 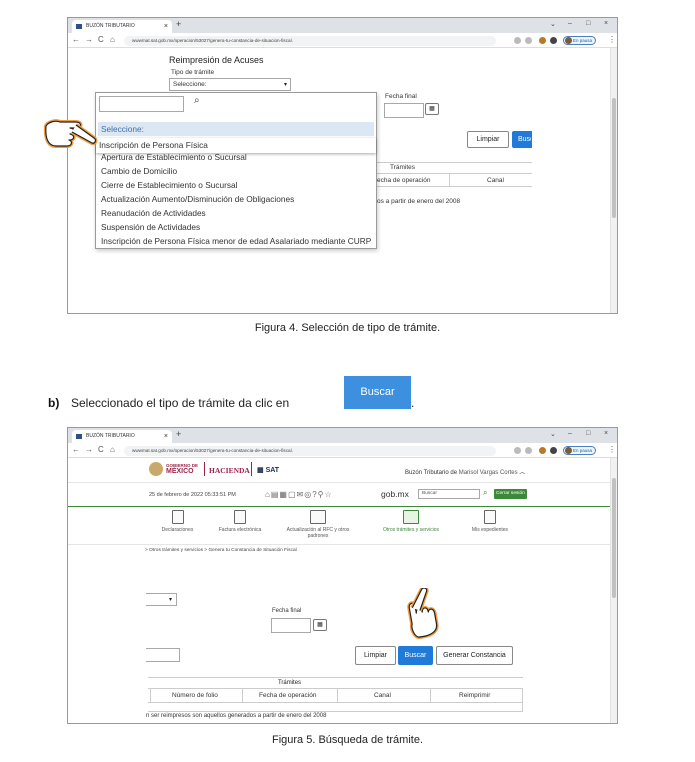 I want to click on dropdown-option: Seleccione:, so click(x=122, y=129).